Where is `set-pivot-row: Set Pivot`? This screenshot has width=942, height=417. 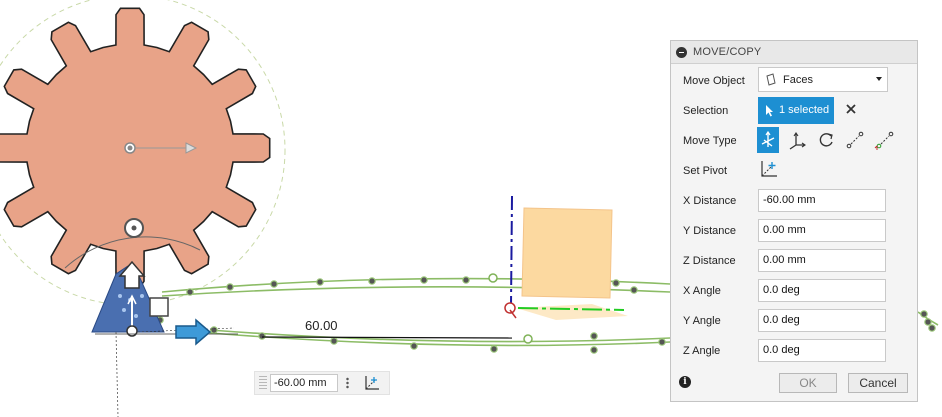
set-pivot-row: Set Pivot is located at coordinates (795, 171).